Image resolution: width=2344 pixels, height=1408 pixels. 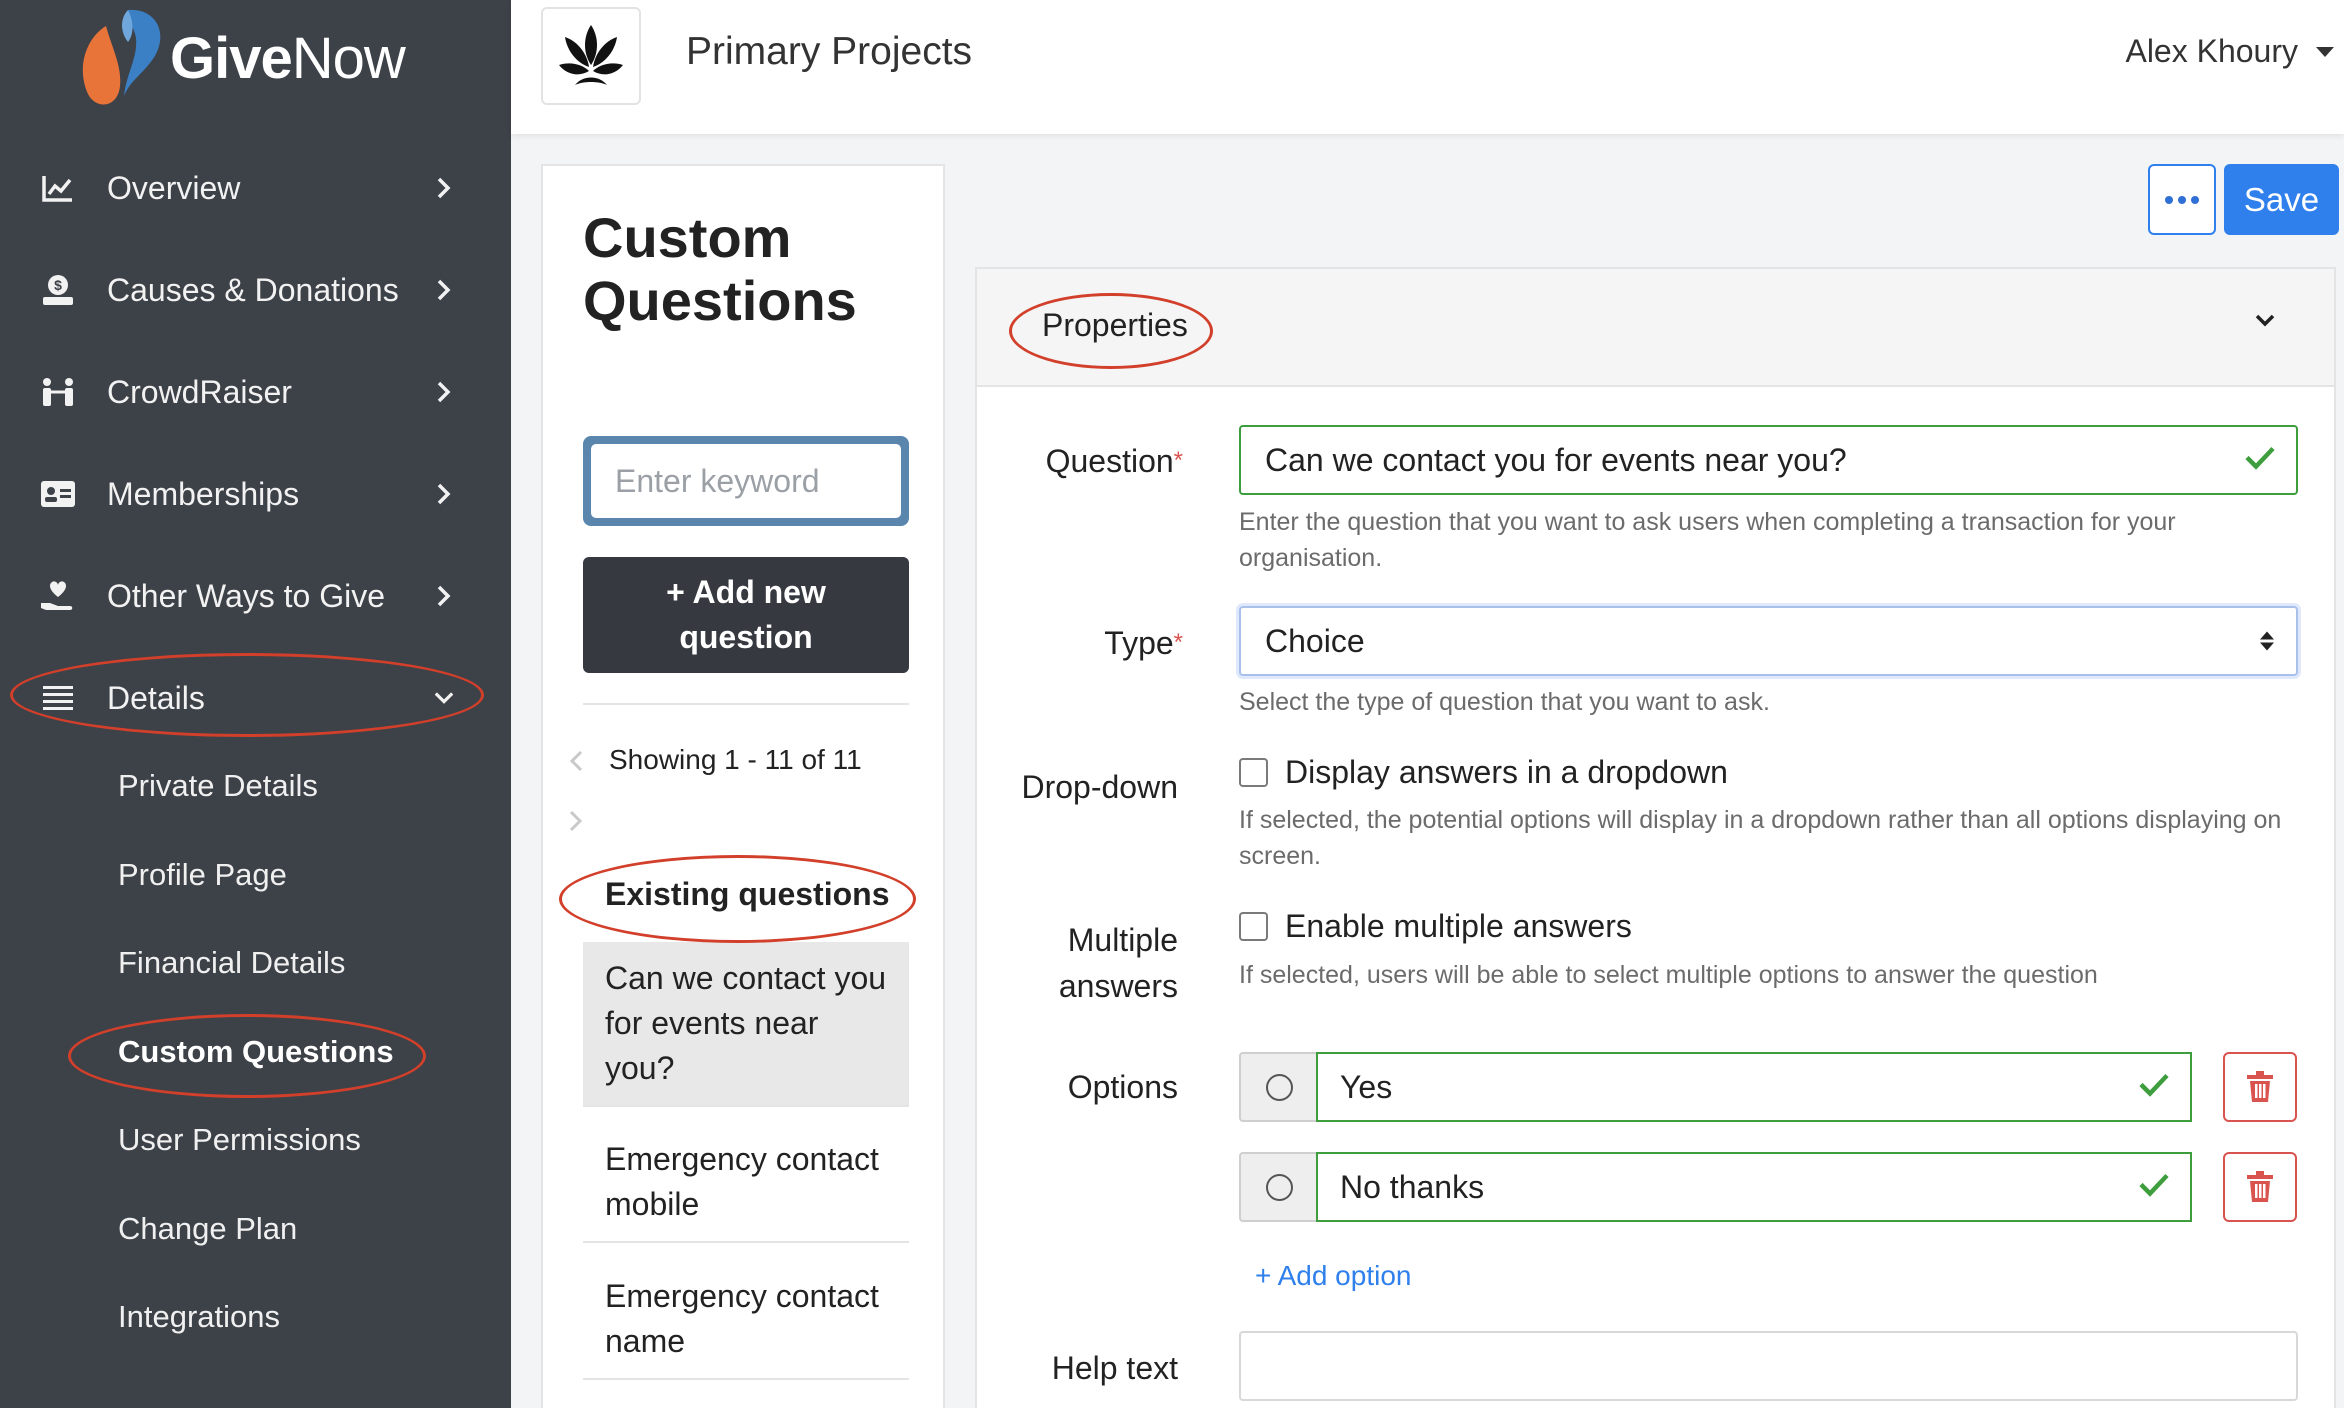 I want to click on sidebar-subitem-private-details: Private Details, so click(x=218, y=786).